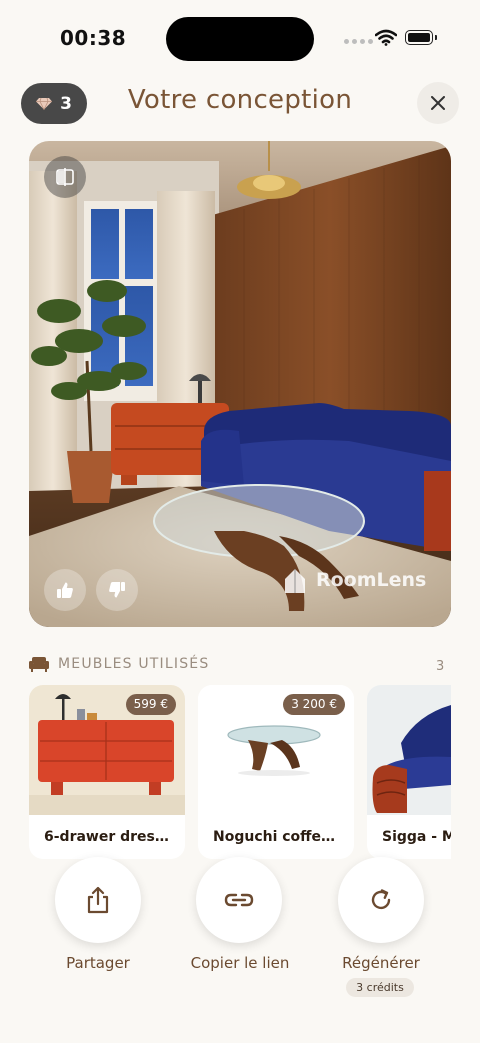 The height and width of the screenshot is (1043, 480). I want to click on share-icon, so click(98, 900).